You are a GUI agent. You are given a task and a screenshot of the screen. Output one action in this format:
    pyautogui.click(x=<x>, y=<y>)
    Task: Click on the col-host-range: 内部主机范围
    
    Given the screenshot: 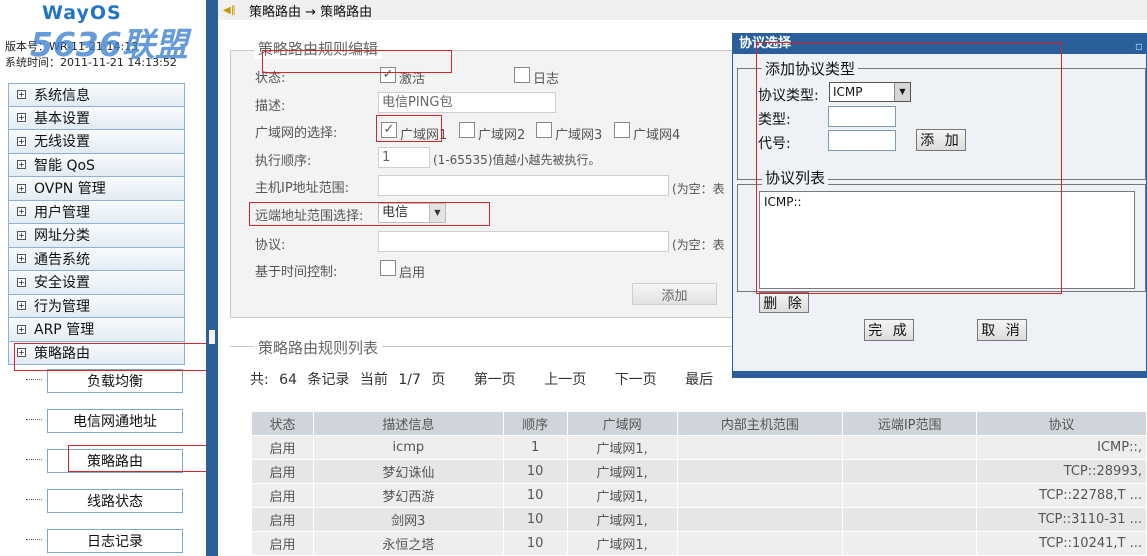 What is the action you would take?
    pyautogui.click(x=760, y=423)
    